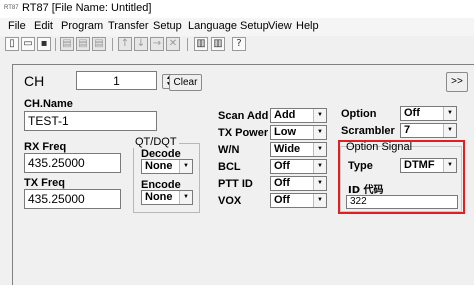 The height and width of the screenshot is (285, 474). What do you see at coordinates (228, 26) in the screenshot?
I see `menu-language-setup: Language Setup` at bounding box center [228, 26].